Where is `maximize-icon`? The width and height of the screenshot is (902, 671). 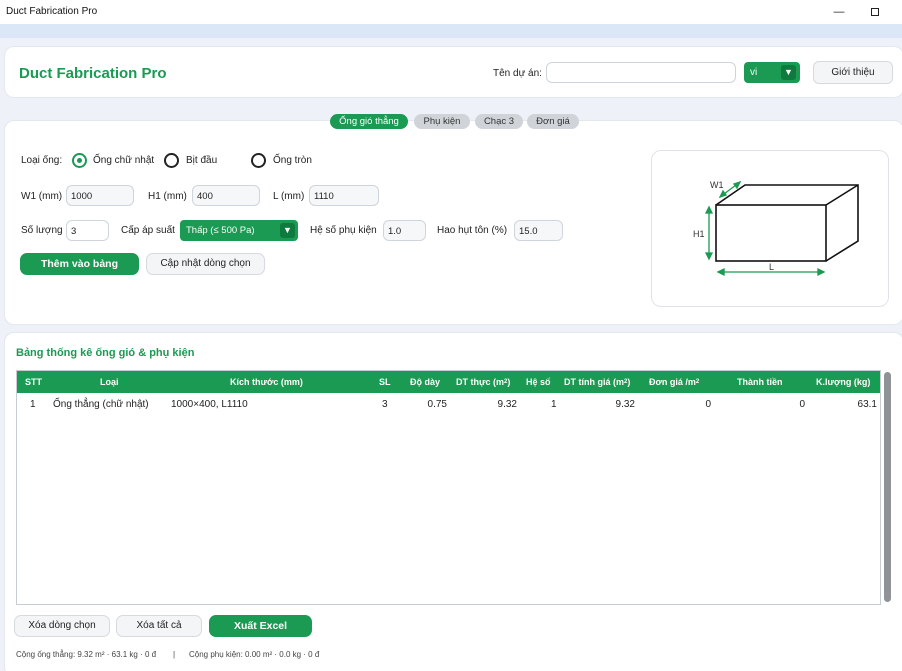
maximize-icon is located at coordinates (875, 12).